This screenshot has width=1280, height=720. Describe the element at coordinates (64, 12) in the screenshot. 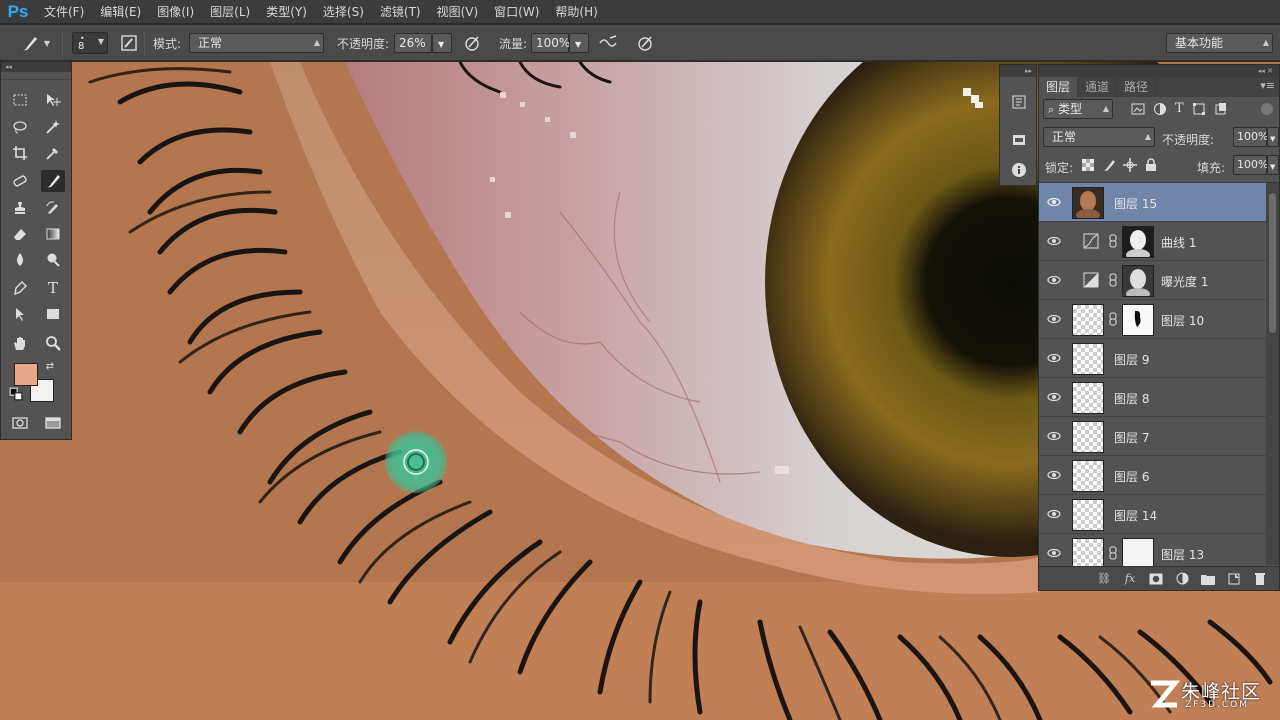

I see `menu-file: 文件(F)` at that location.